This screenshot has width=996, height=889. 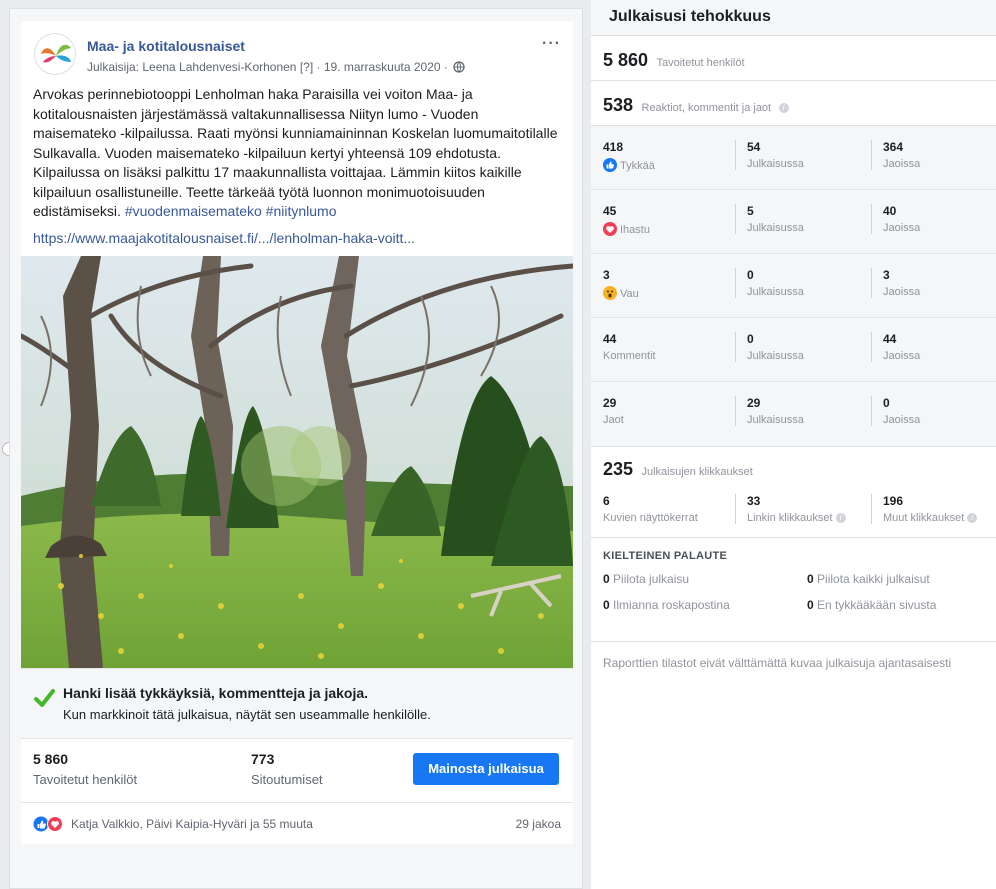 What do you see at coordinates (890, 211) in the screenshot?
I see `on-shares-value: 40` at bounding box center [890, 211].